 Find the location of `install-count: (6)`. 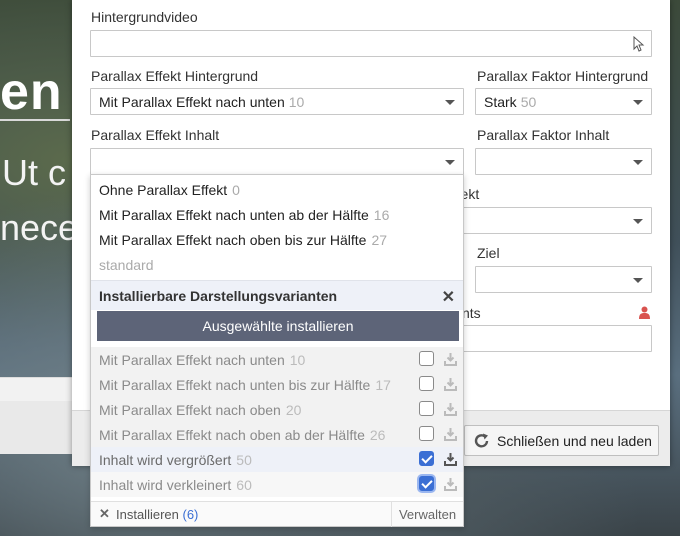

install-count: (6) is located at coordinates (190, 514).